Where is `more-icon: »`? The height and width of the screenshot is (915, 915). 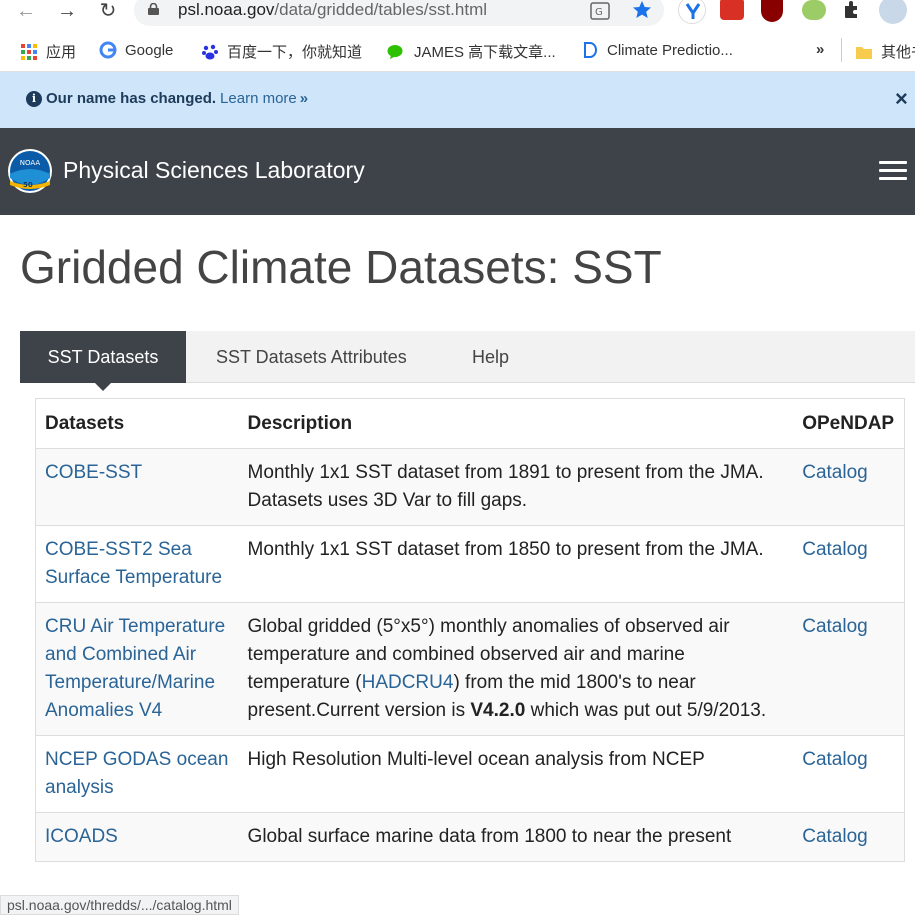 more-icon: » is located at coordinates (820, 49).